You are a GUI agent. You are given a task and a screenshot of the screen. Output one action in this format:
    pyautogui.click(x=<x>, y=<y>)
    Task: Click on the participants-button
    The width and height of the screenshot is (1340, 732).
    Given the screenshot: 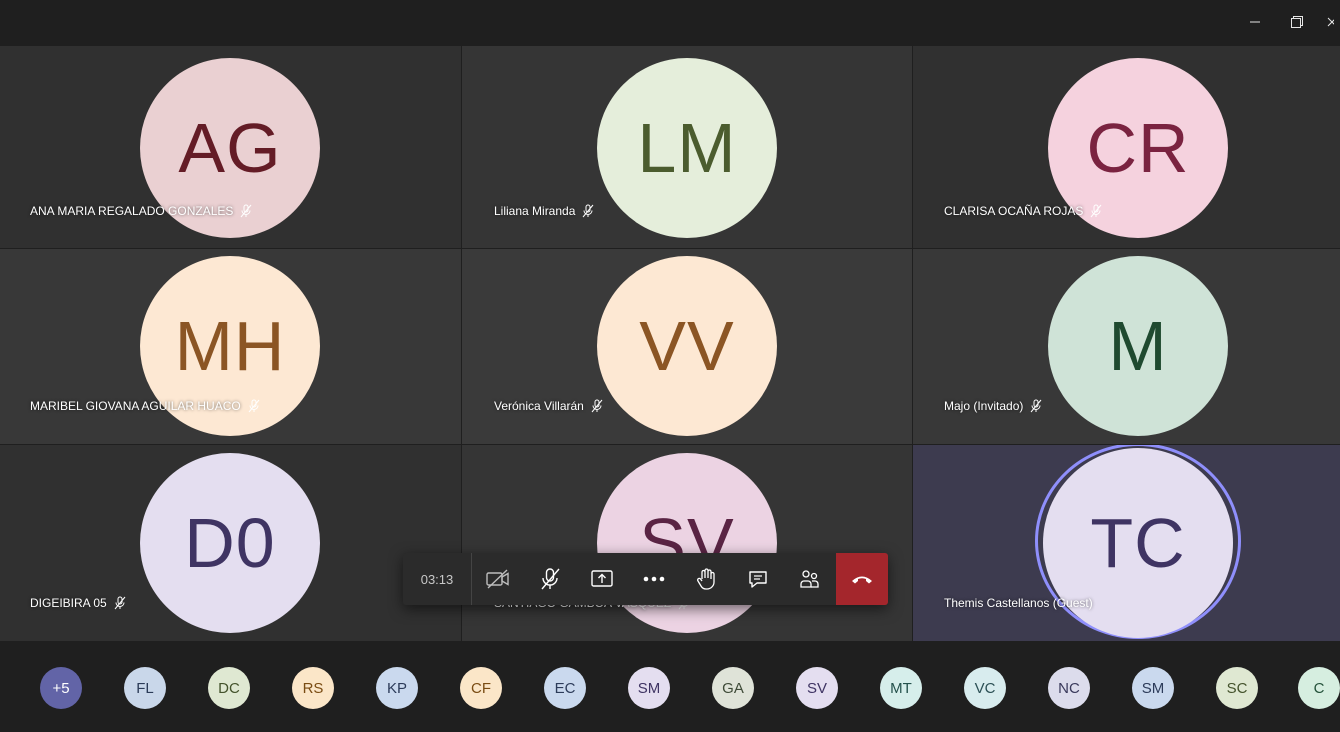 What is the action you would take?
    pyautogui.click(x=810, y=579)
    